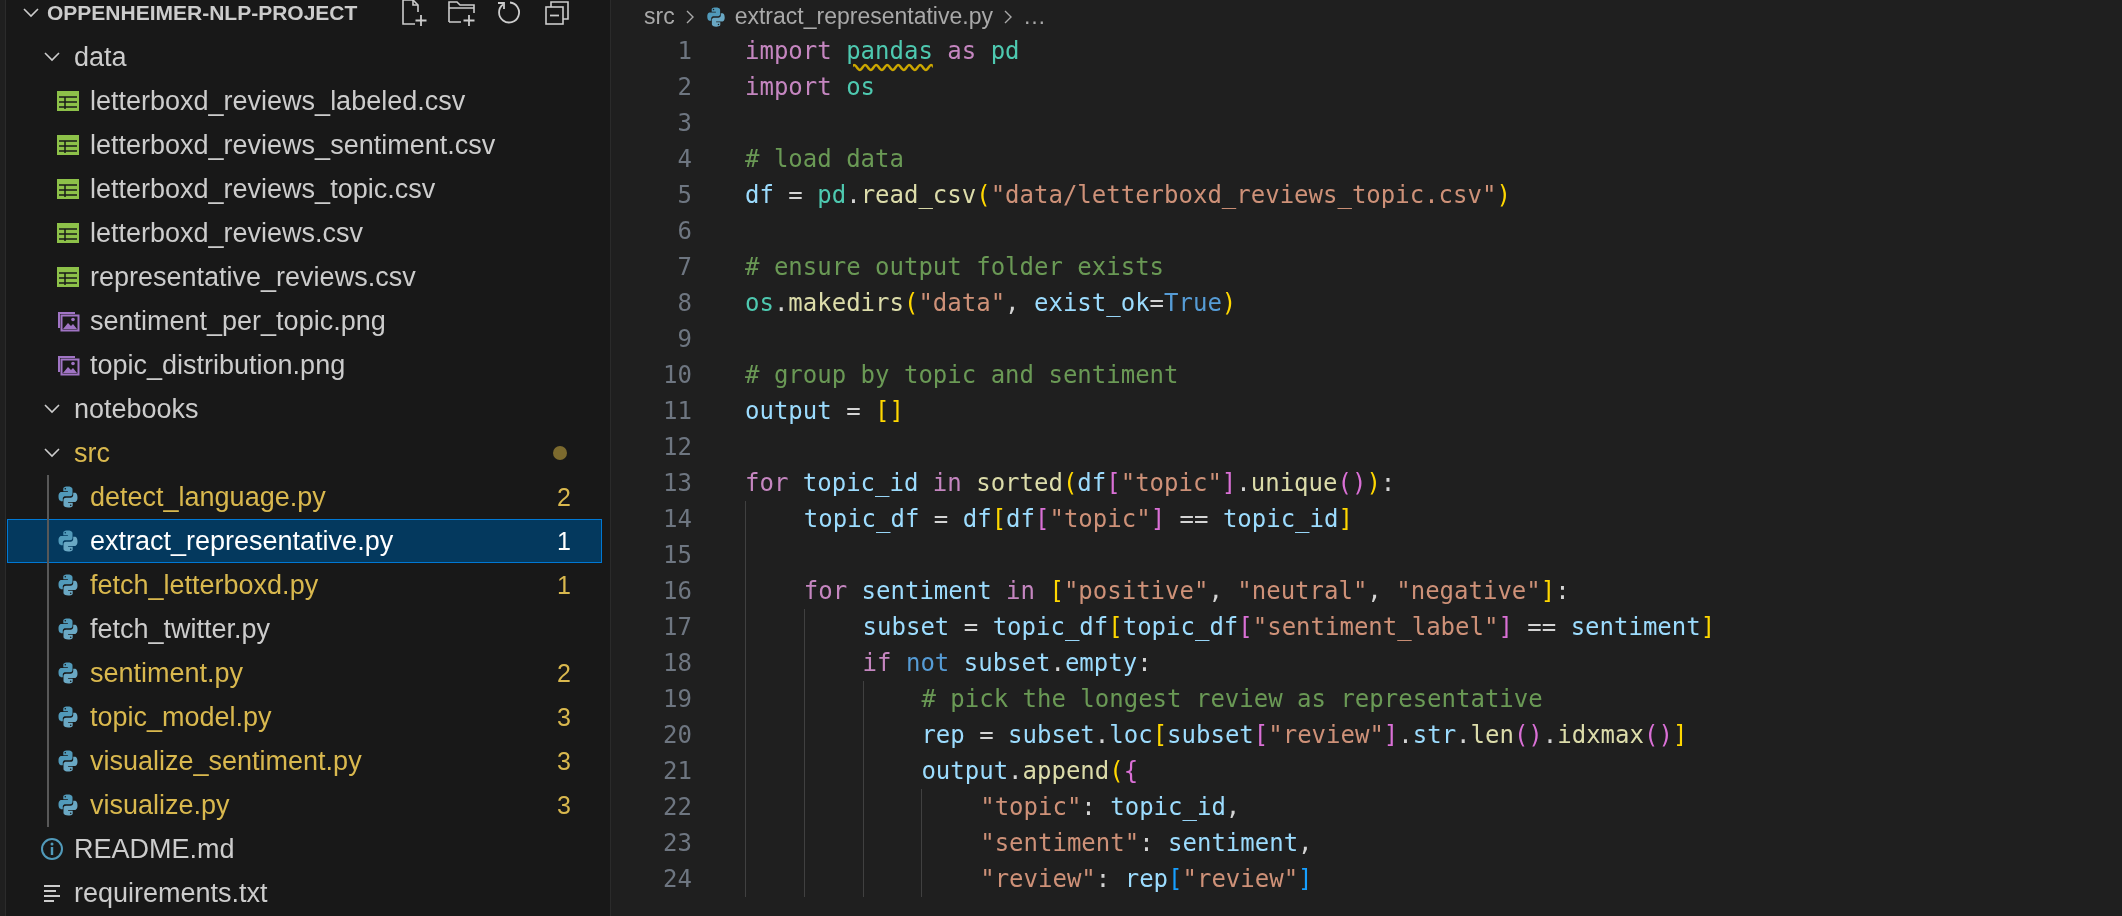 The width and height of the screenshot is (2122, 916). What do you see at coordinates (991, 303) in the screenshot?
I see `code-line: os.makedirs("data", exist_ok=True)` at bounding box center [991, 303].